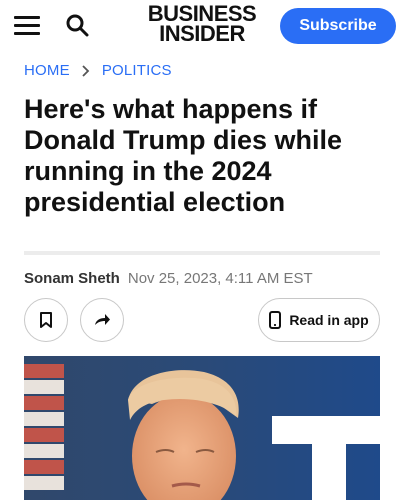  What do you see at coordinates (98, 70) in the screenshot?
I see `breadcrumb: HOME POLITICS` at bounding box center [98, 70].